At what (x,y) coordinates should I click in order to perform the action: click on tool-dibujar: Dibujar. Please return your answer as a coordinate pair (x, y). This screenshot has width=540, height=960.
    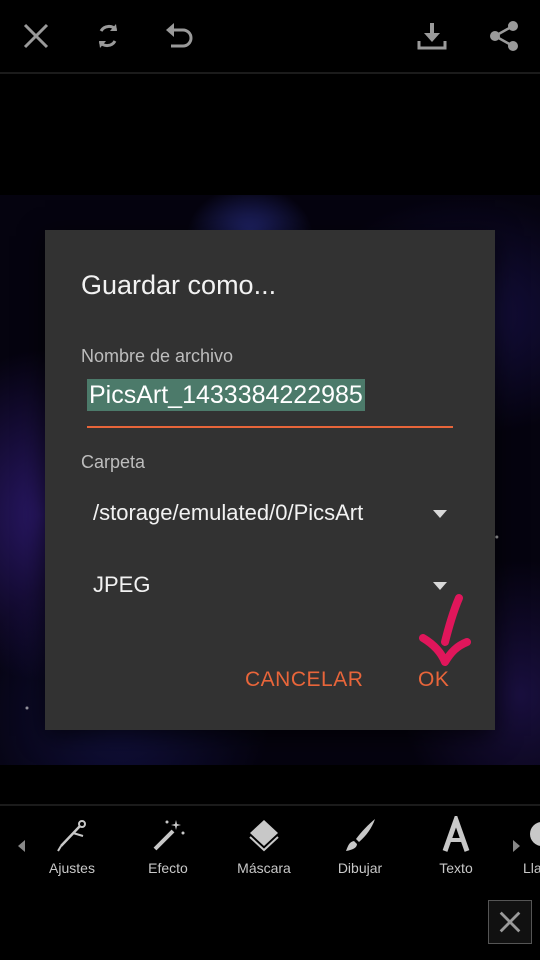
    Looking at the image, I should click on (360, 849).